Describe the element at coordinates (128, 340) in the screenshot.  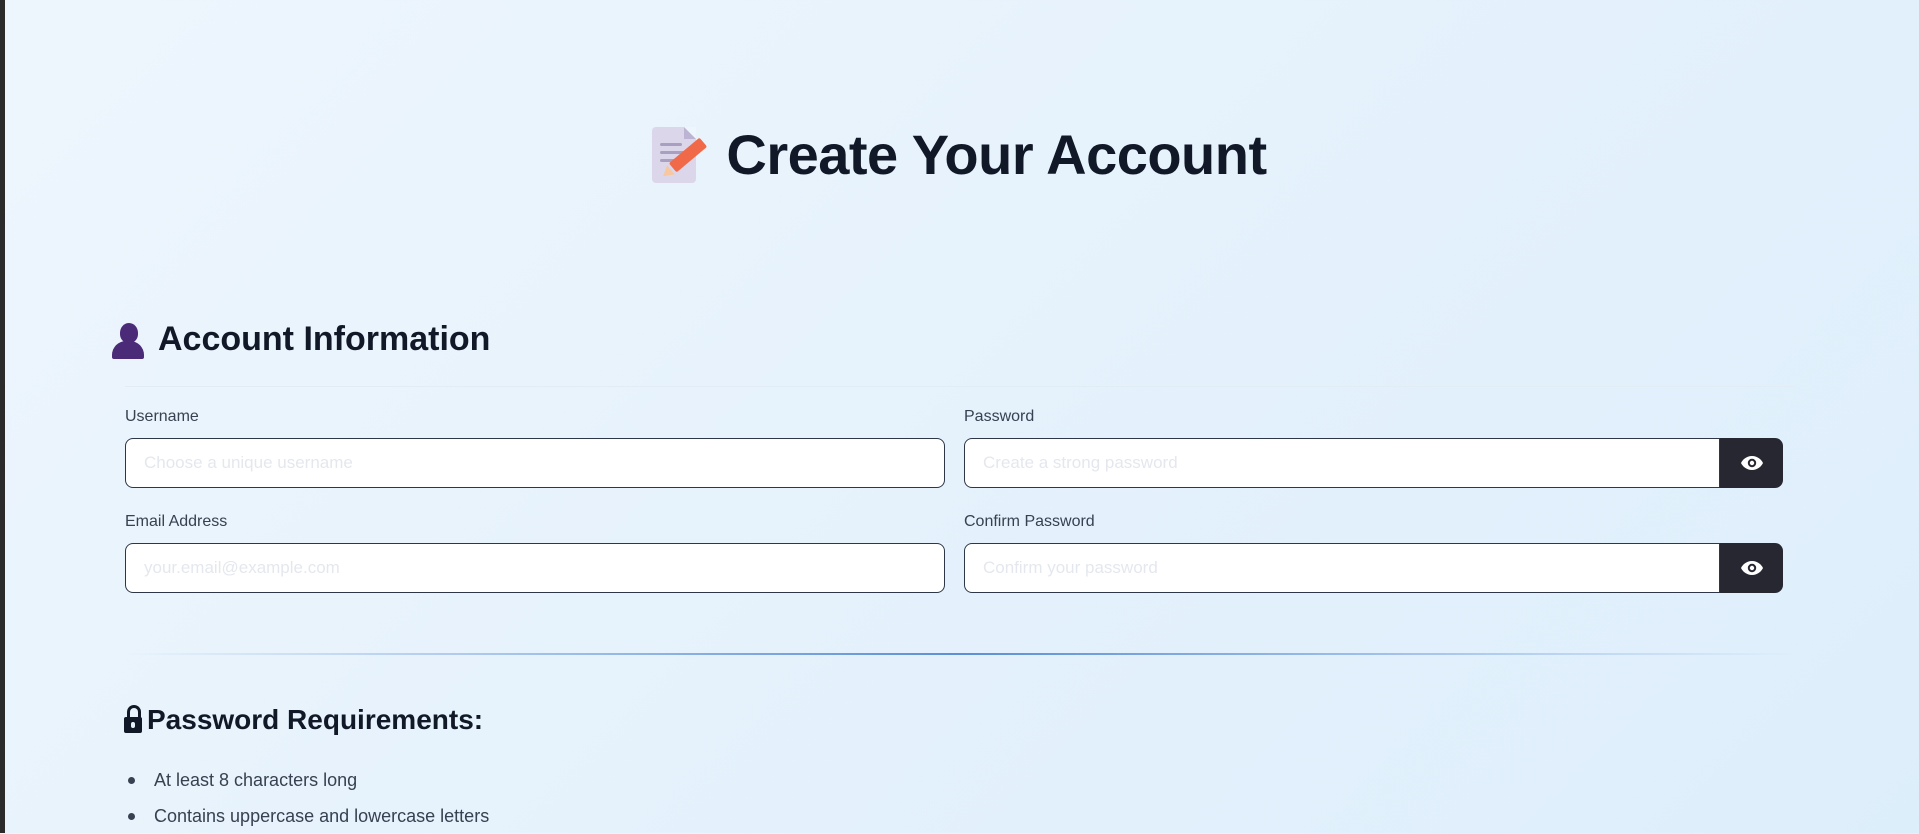
I see `person-silhouette-icon` at that location.